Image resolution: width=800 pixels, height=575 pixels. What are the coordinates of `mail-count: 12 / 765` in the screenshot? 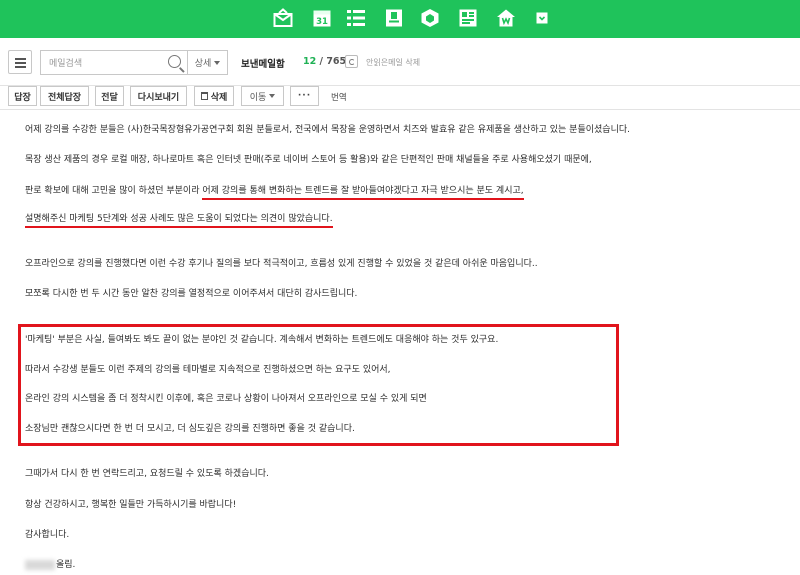 It's located at (324, 61).